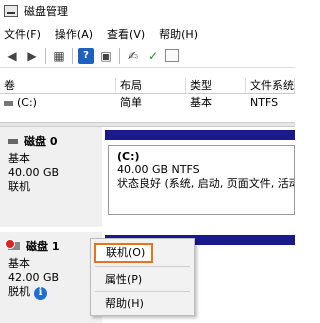 This screenshot has height=323, width=320. I want to click on disk-0-label: 磁盘 0 基本 40.00 GB 联机, so click(51, 177).